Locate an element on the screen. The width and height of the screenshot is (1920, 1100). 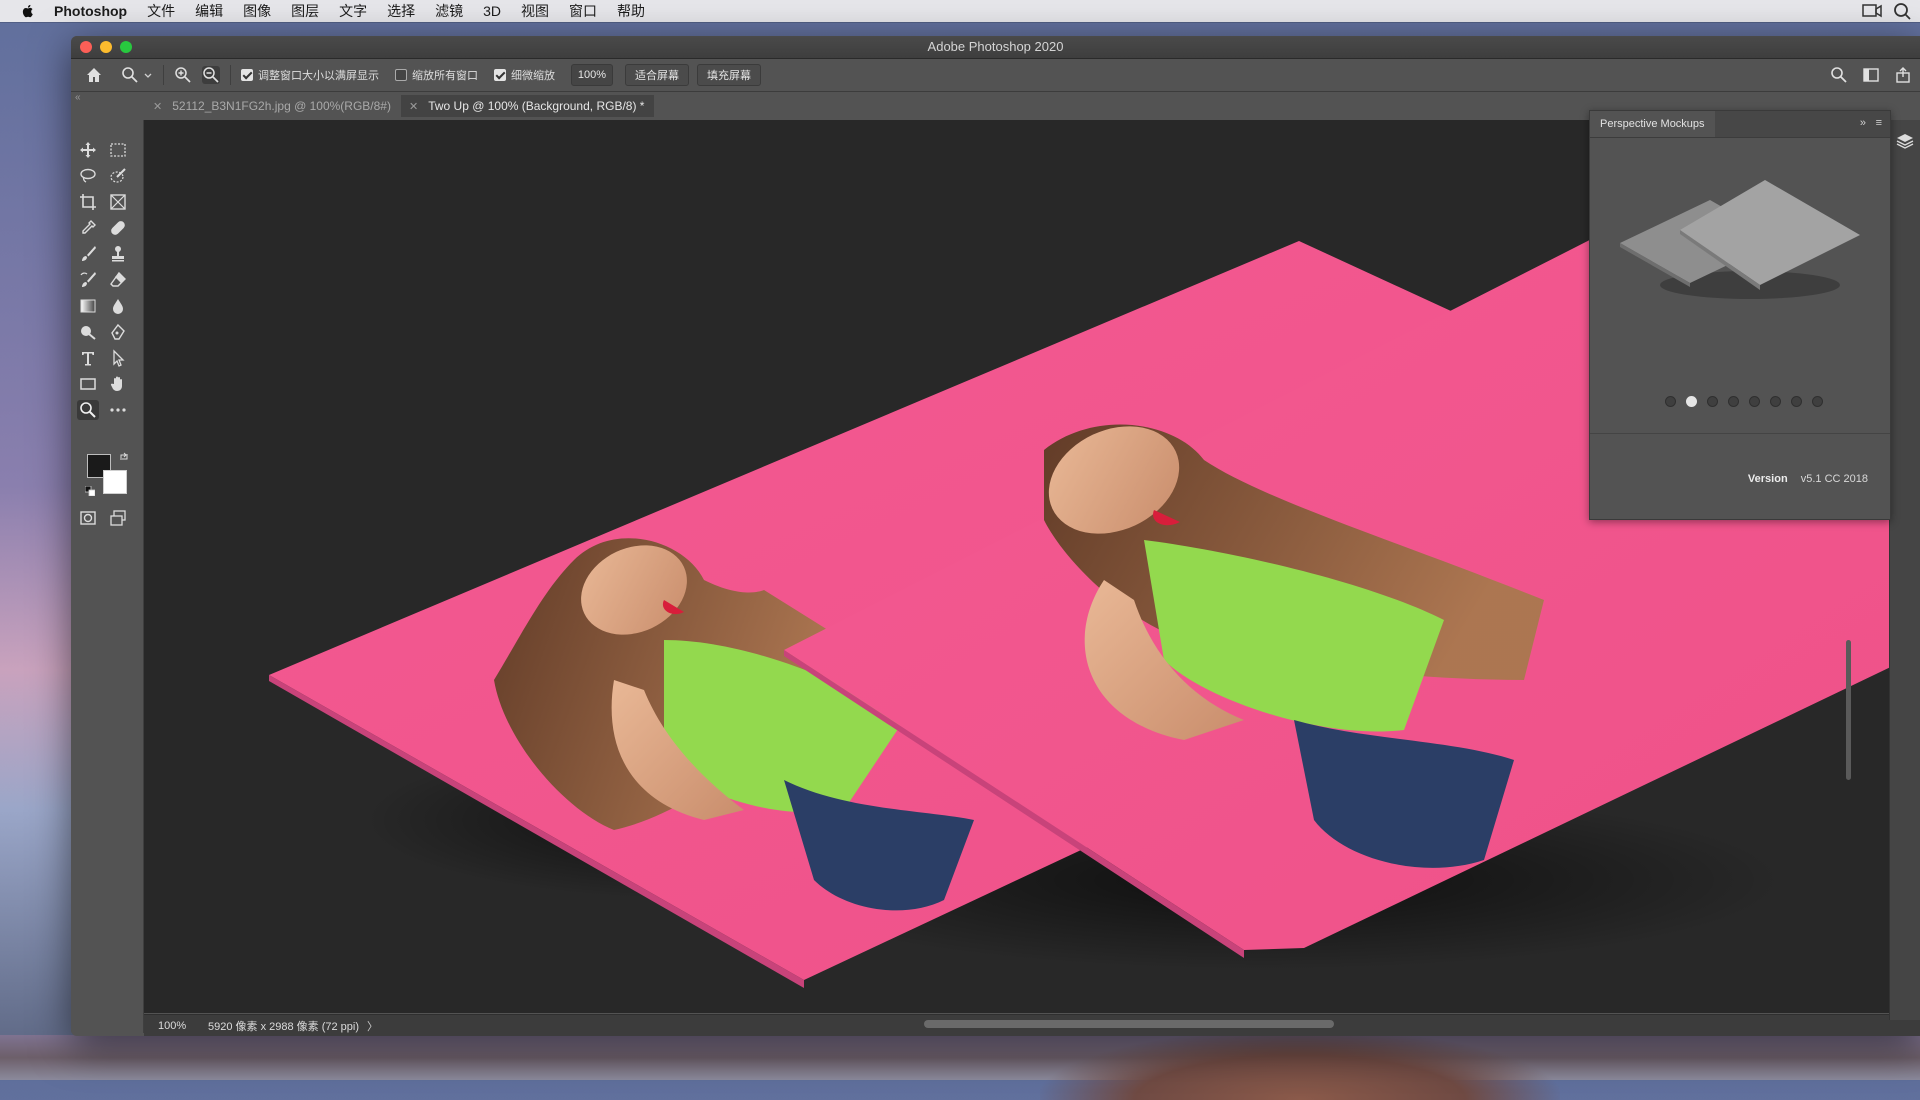
crop-icon is located at coordinates (88, 202).